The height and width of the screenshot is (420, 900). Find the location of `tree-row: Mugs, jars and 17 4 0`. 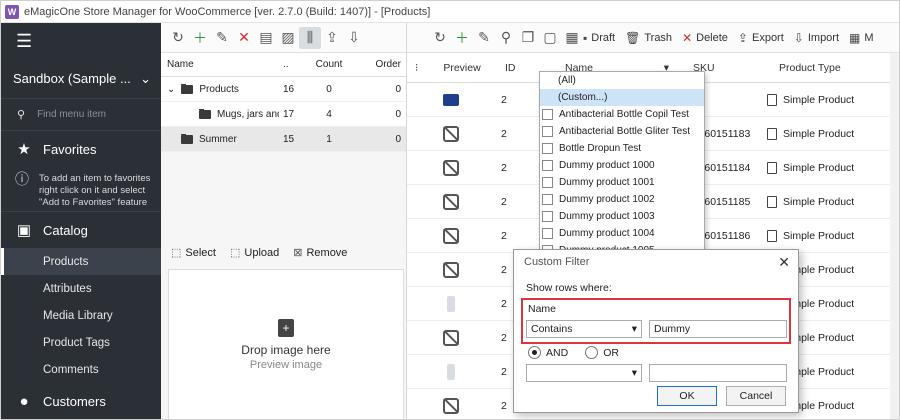

tree-row: Mugs, jars and 17 4 0 is located at coordinates (283, 114).